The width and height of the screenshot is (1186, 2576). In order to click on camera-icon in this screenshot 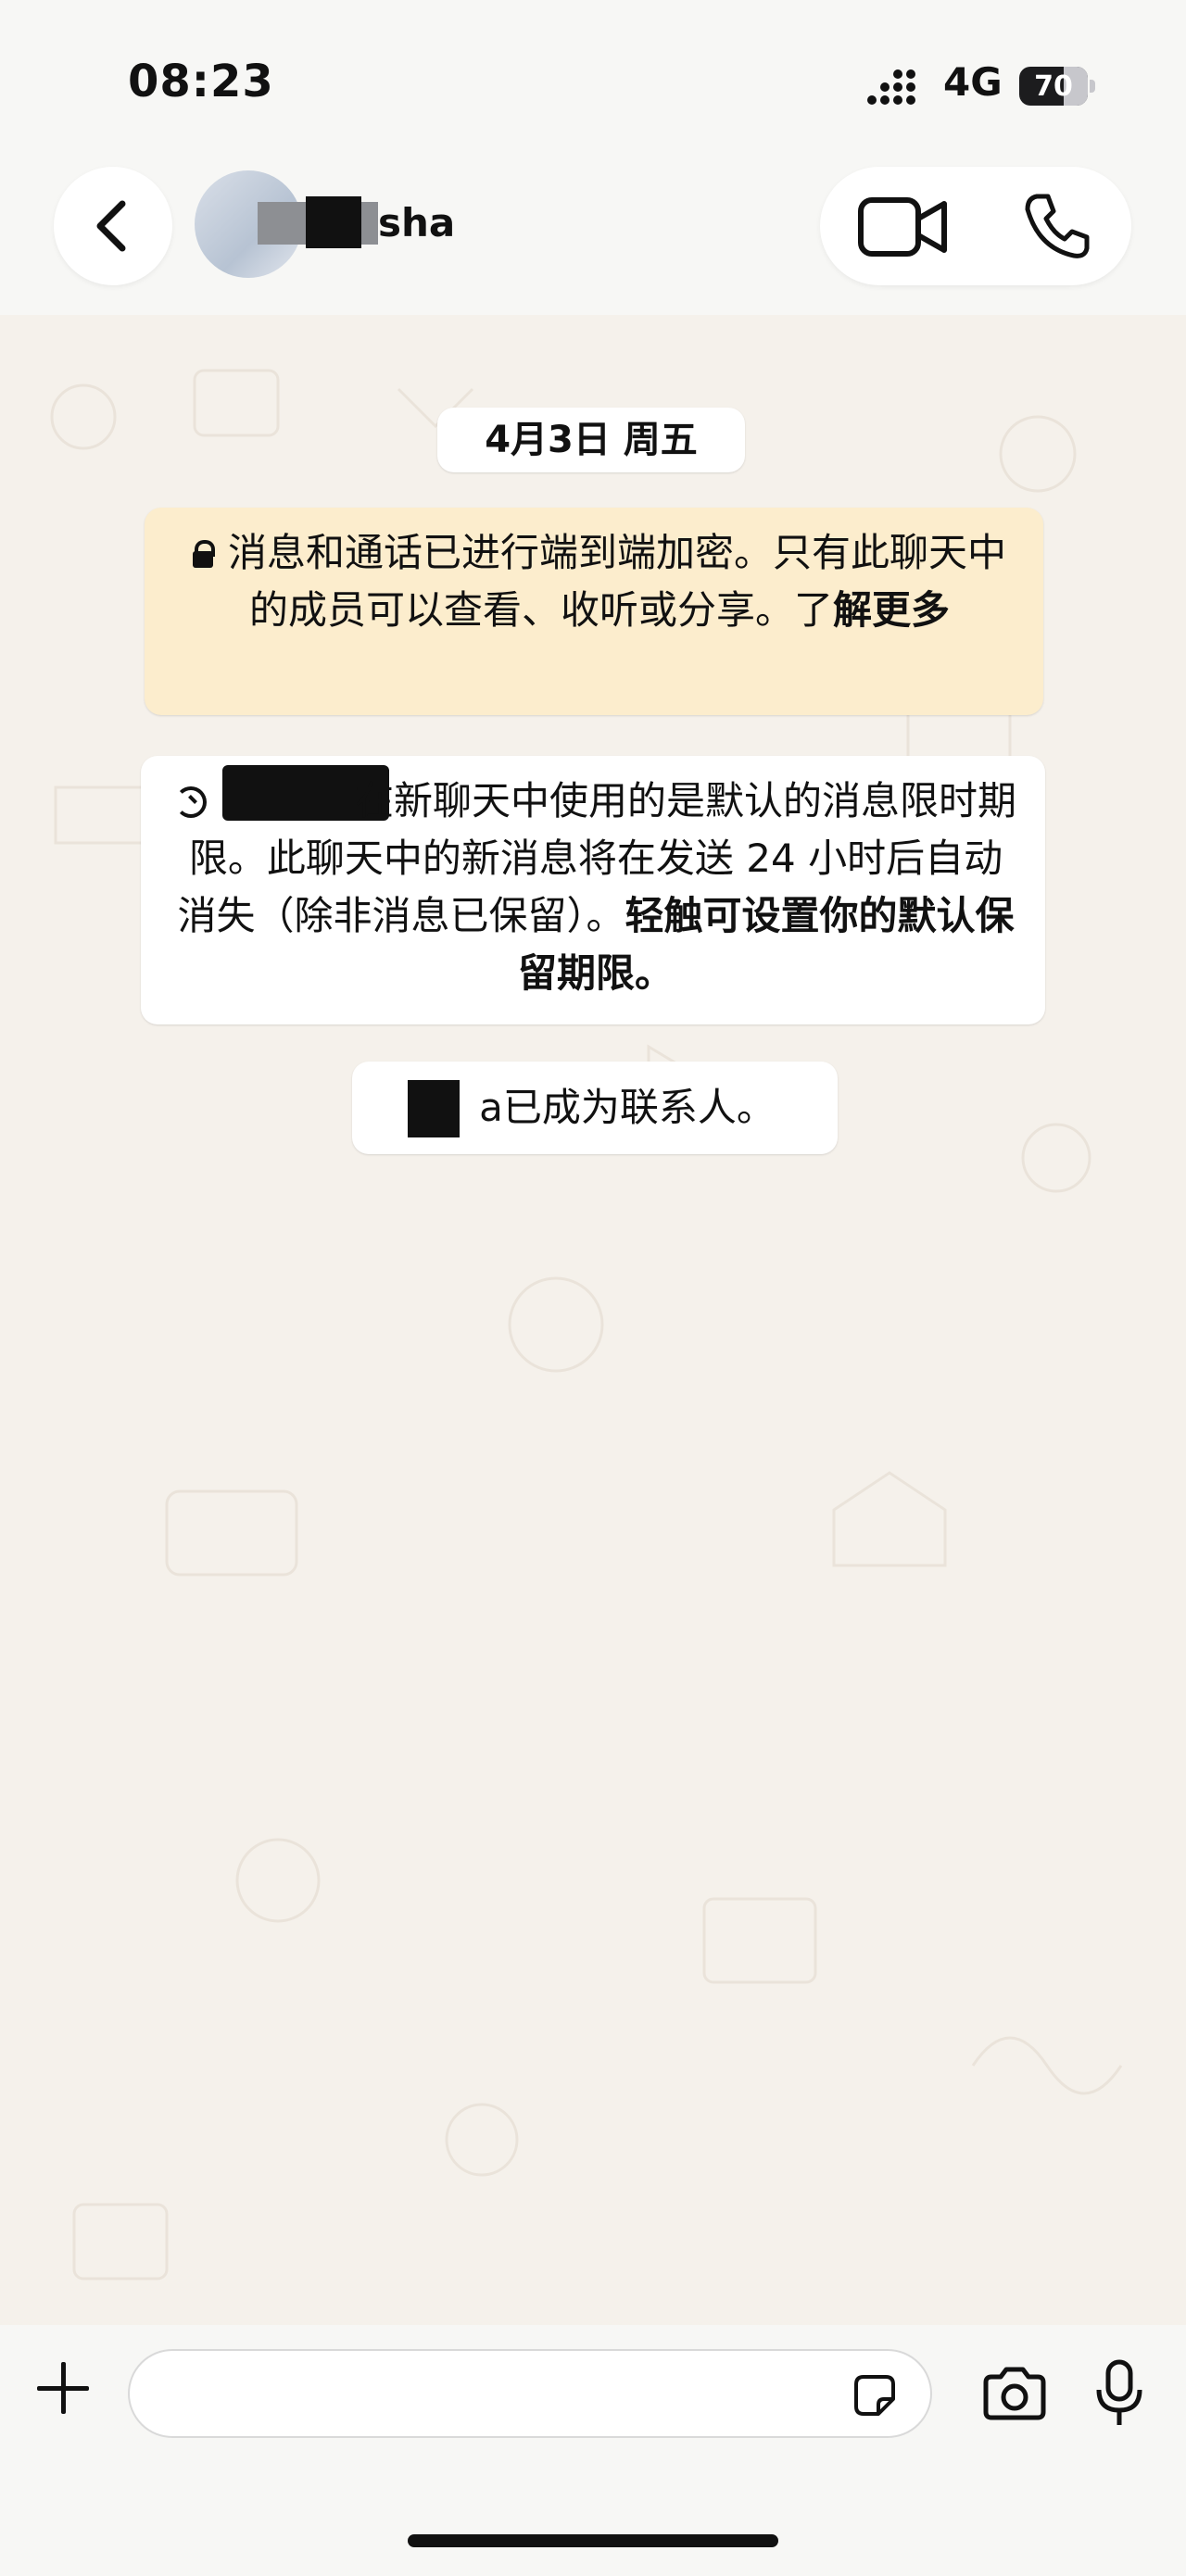, I will do `click(1014, 2393)`.